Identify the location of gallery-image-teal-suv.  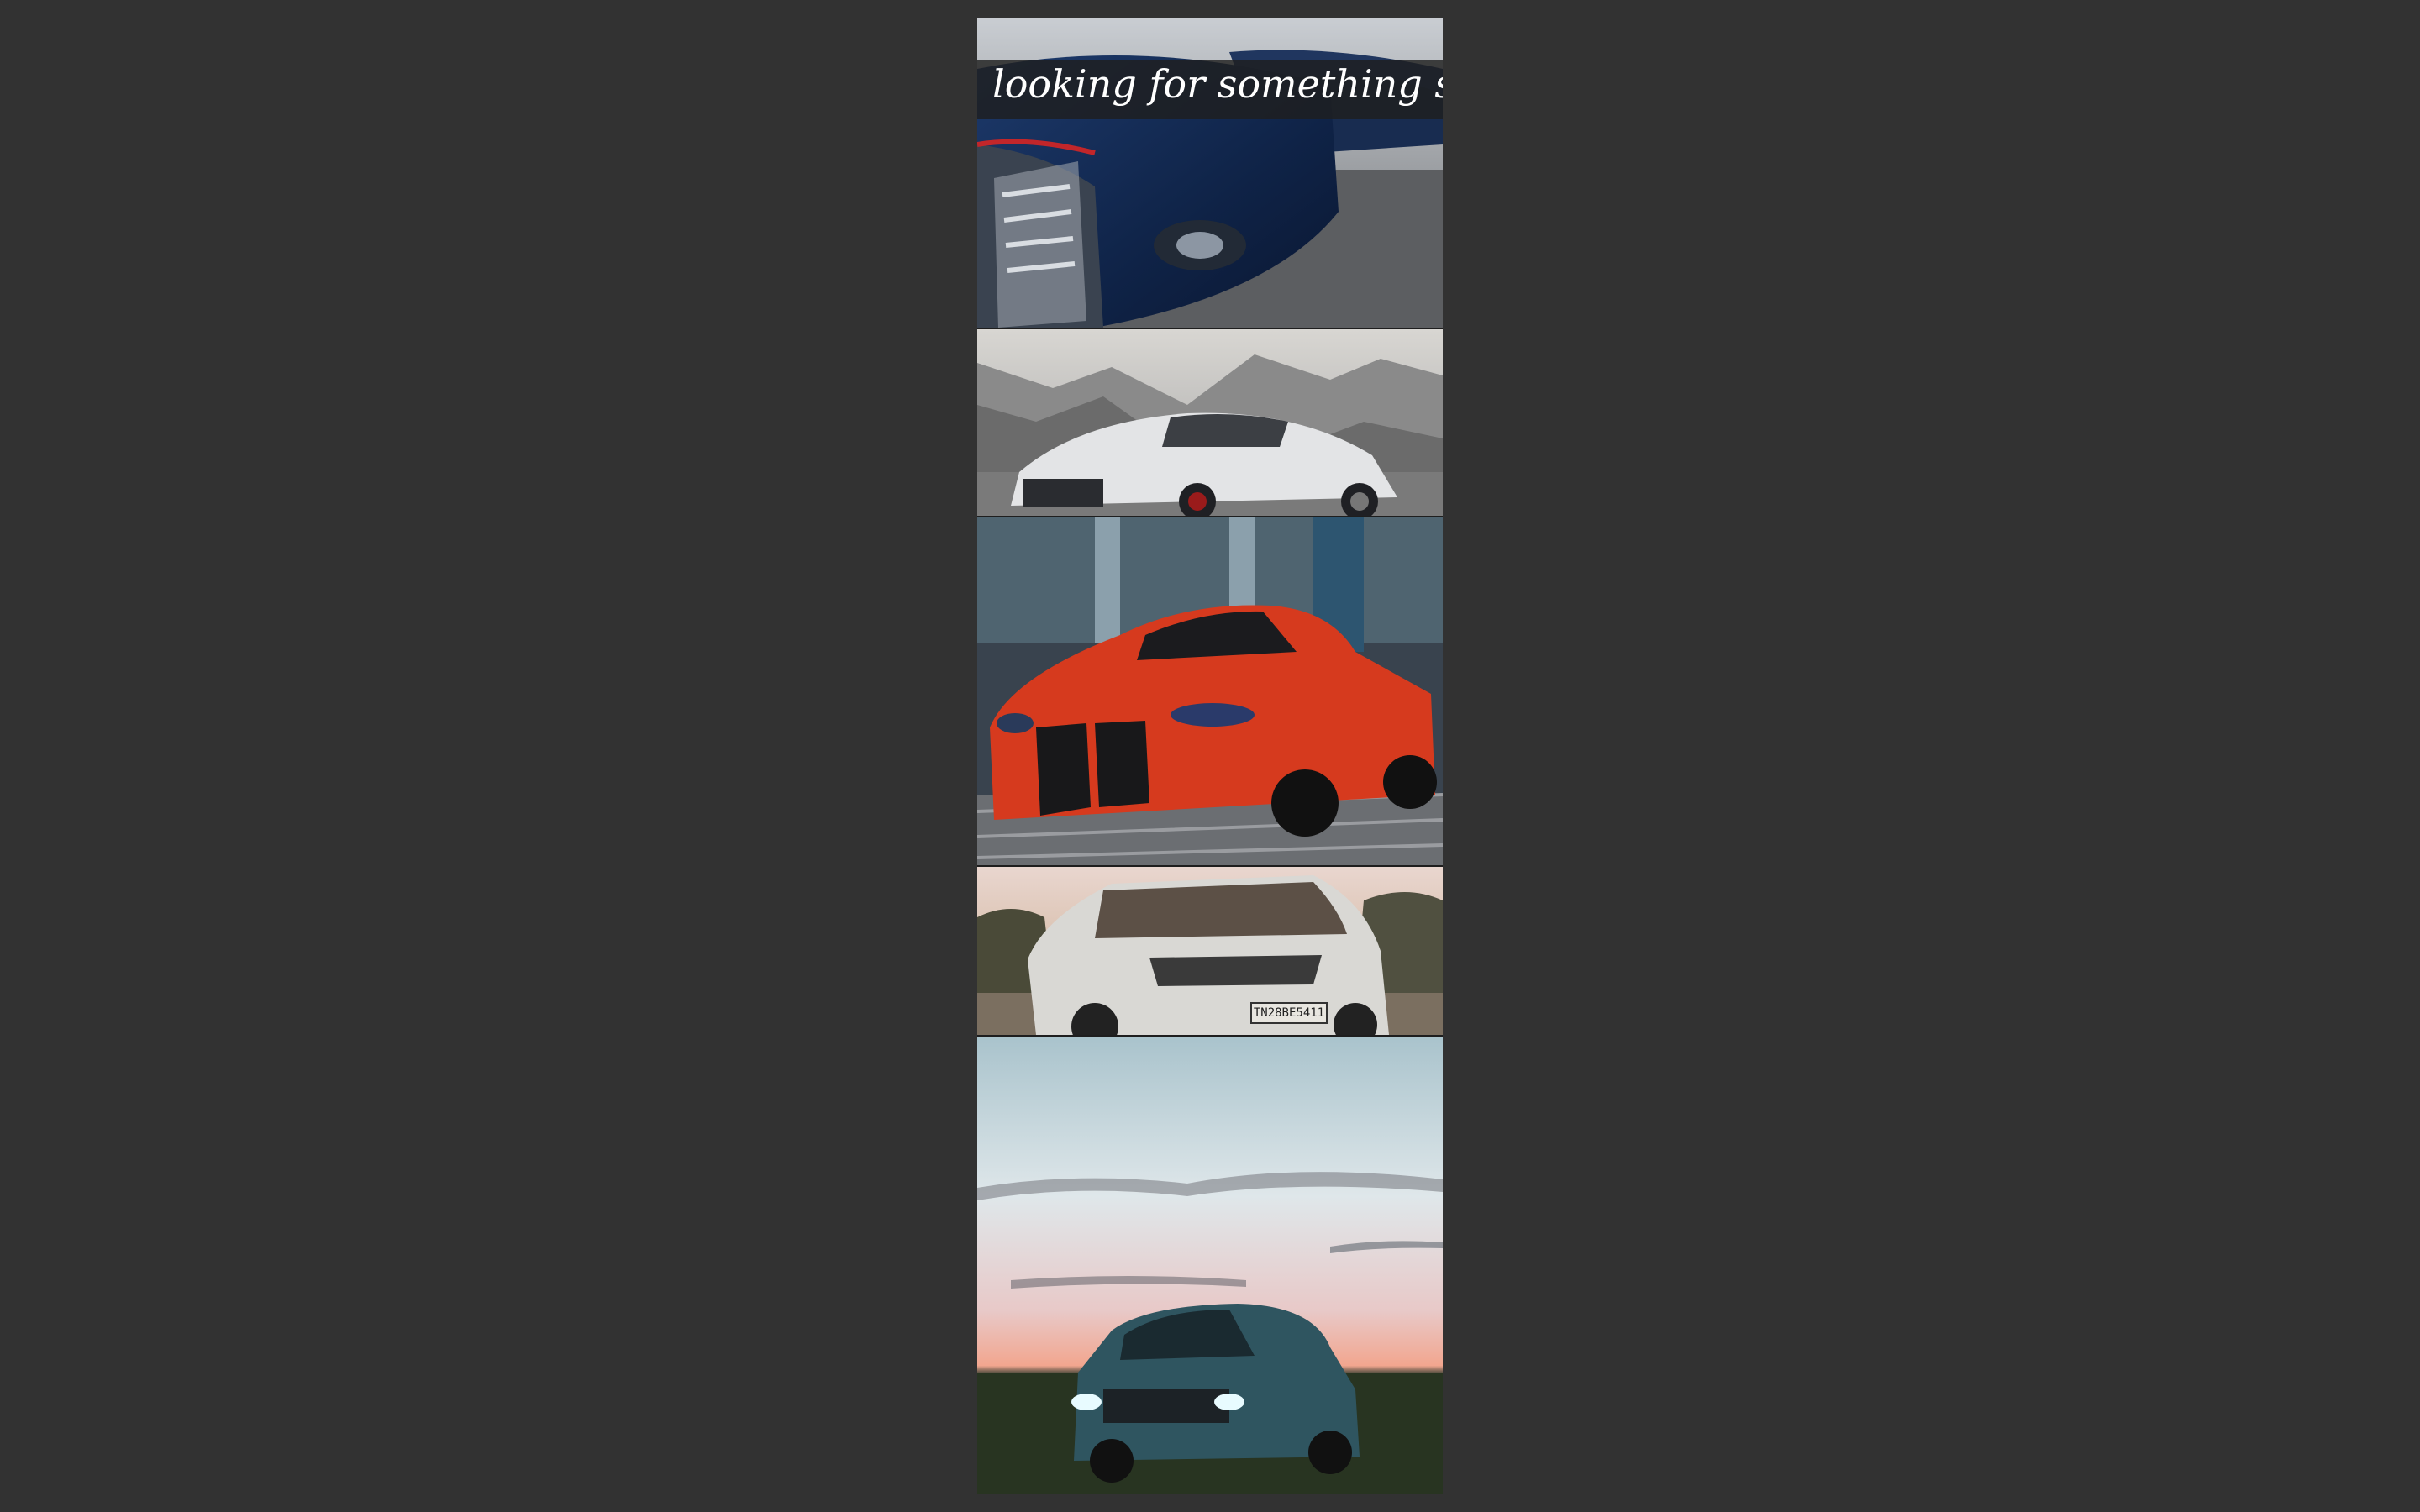
(1210, 1265).